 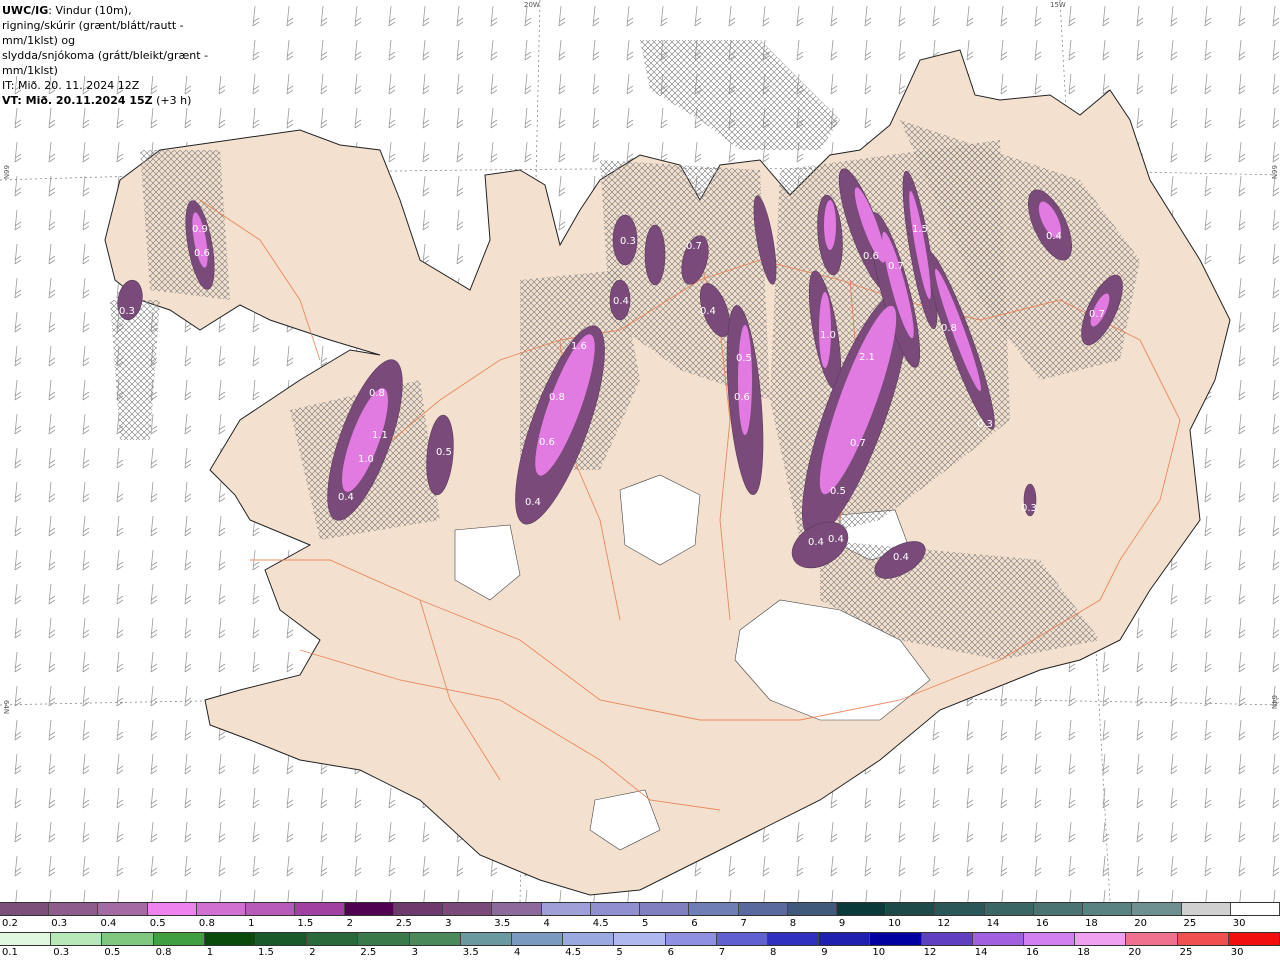 What do you see at coordinates (944, 923) in the screenshot?
I see `legend-label: 12` at bounding box center [944, 923].